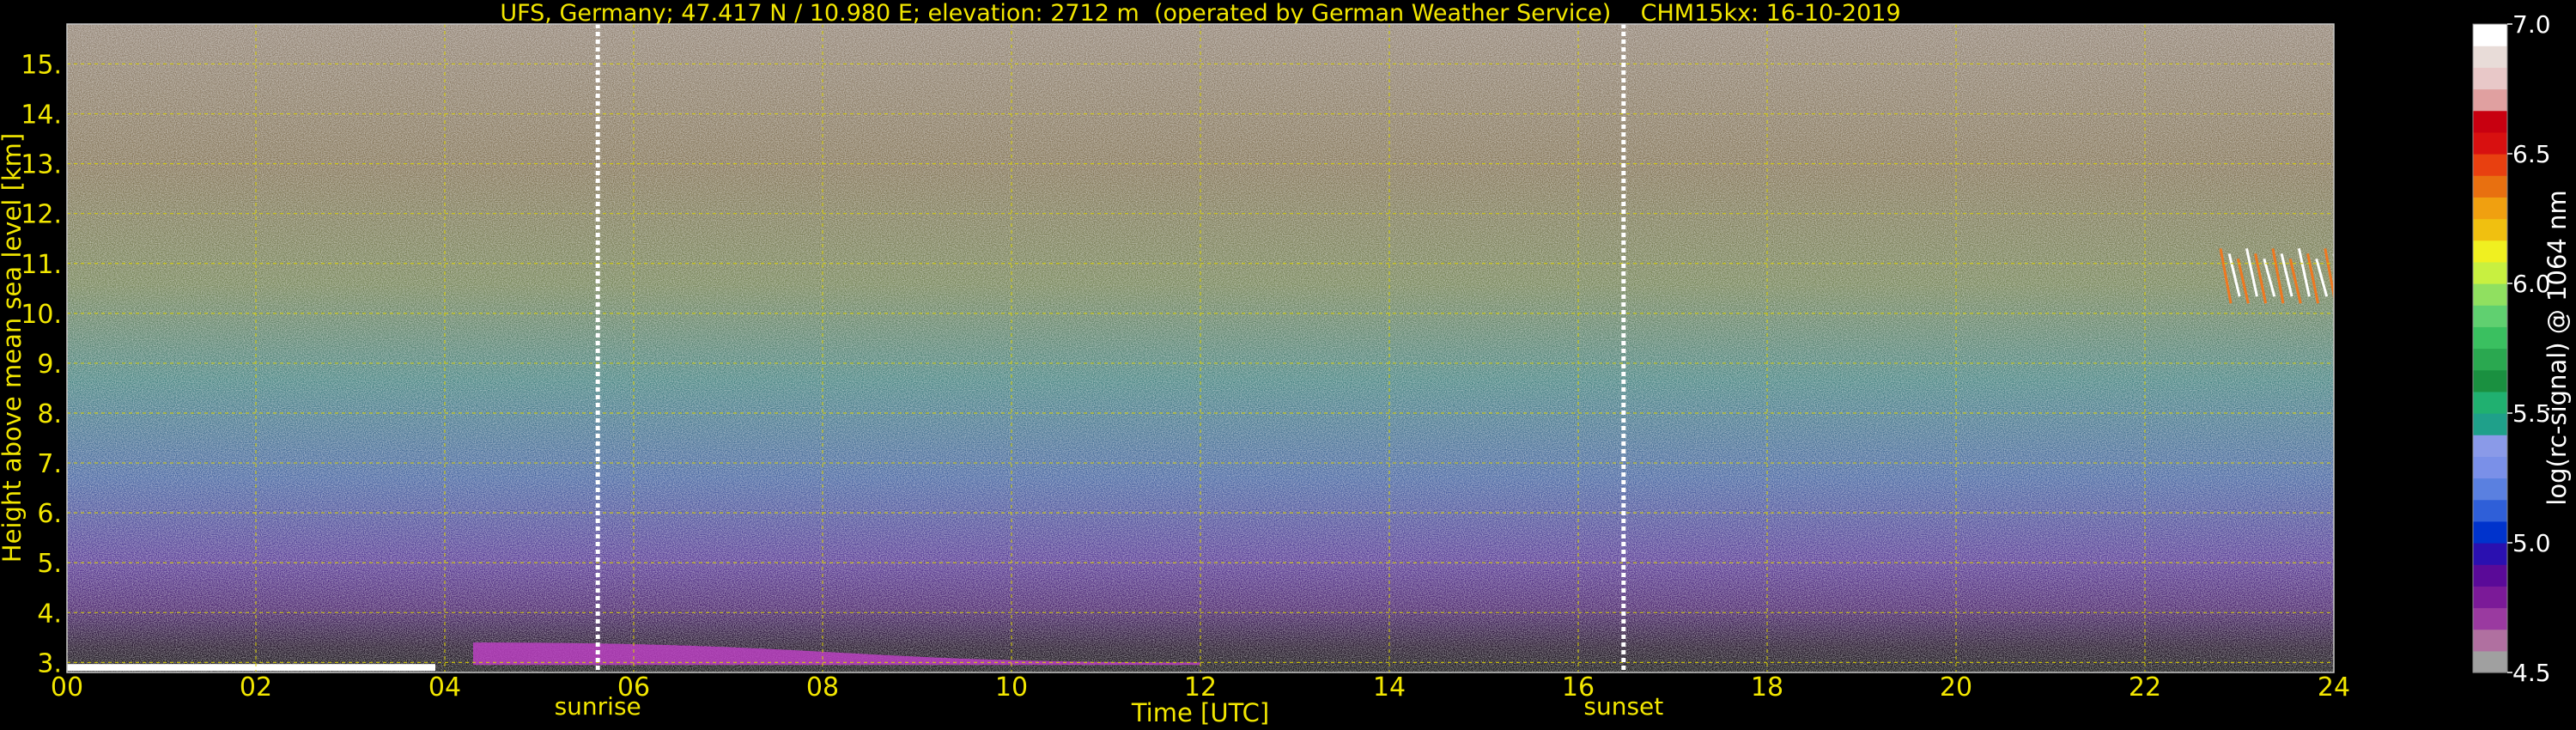  I want to click on colorbar-tick-label: 7.0, so click(2531, 24).